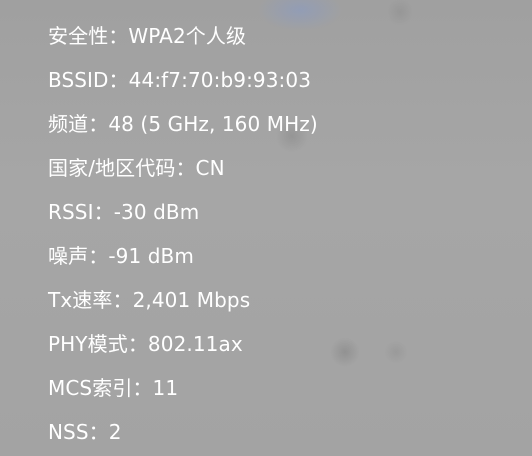  I want to click on tx-rate-value: 2,401 Mbps, so click(191, 300).